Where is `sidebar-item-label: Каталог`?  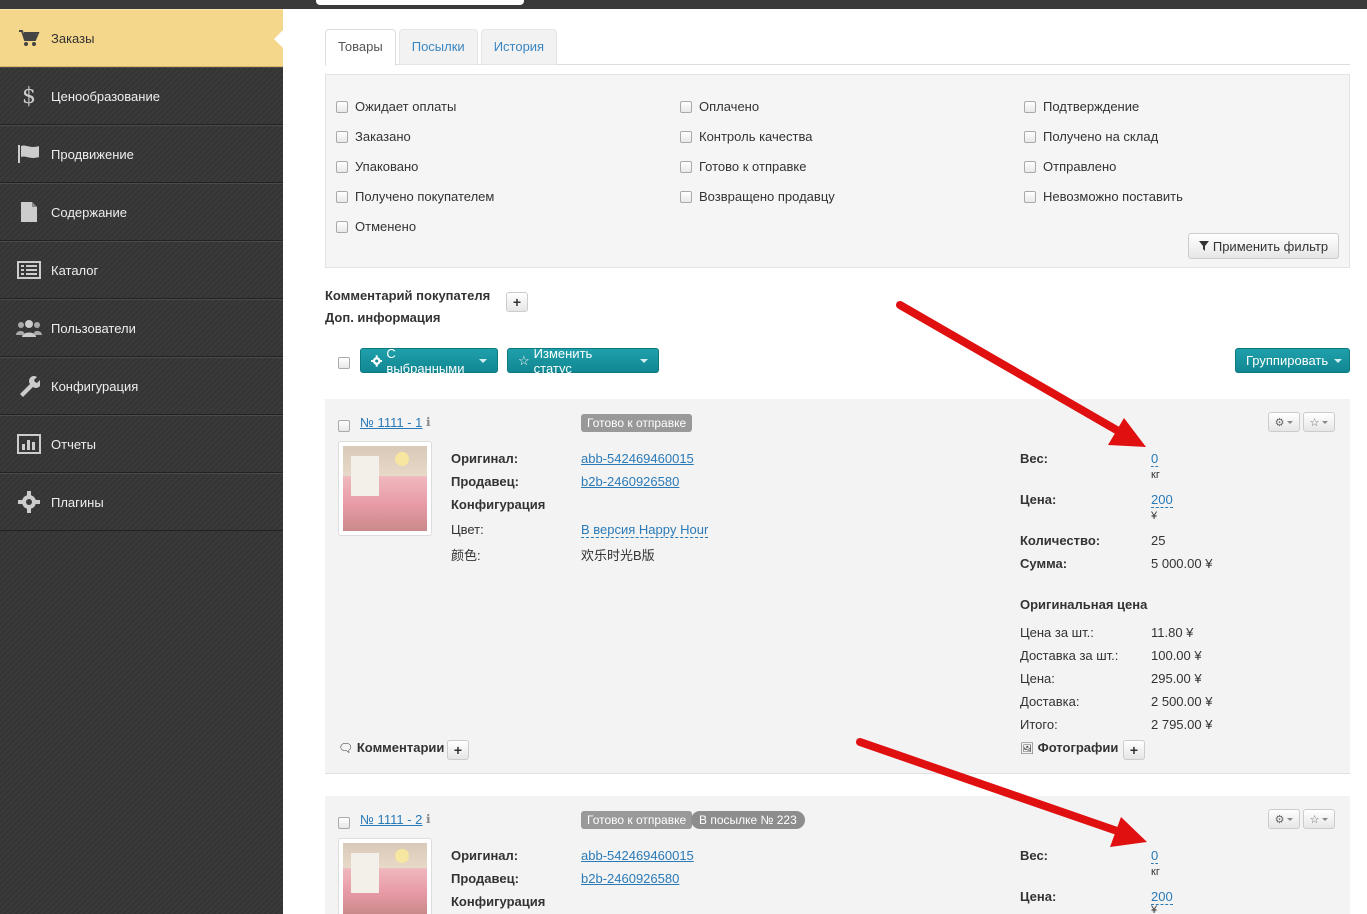
sidebar-item-label: Каталог is located at coordinates (75, 270).